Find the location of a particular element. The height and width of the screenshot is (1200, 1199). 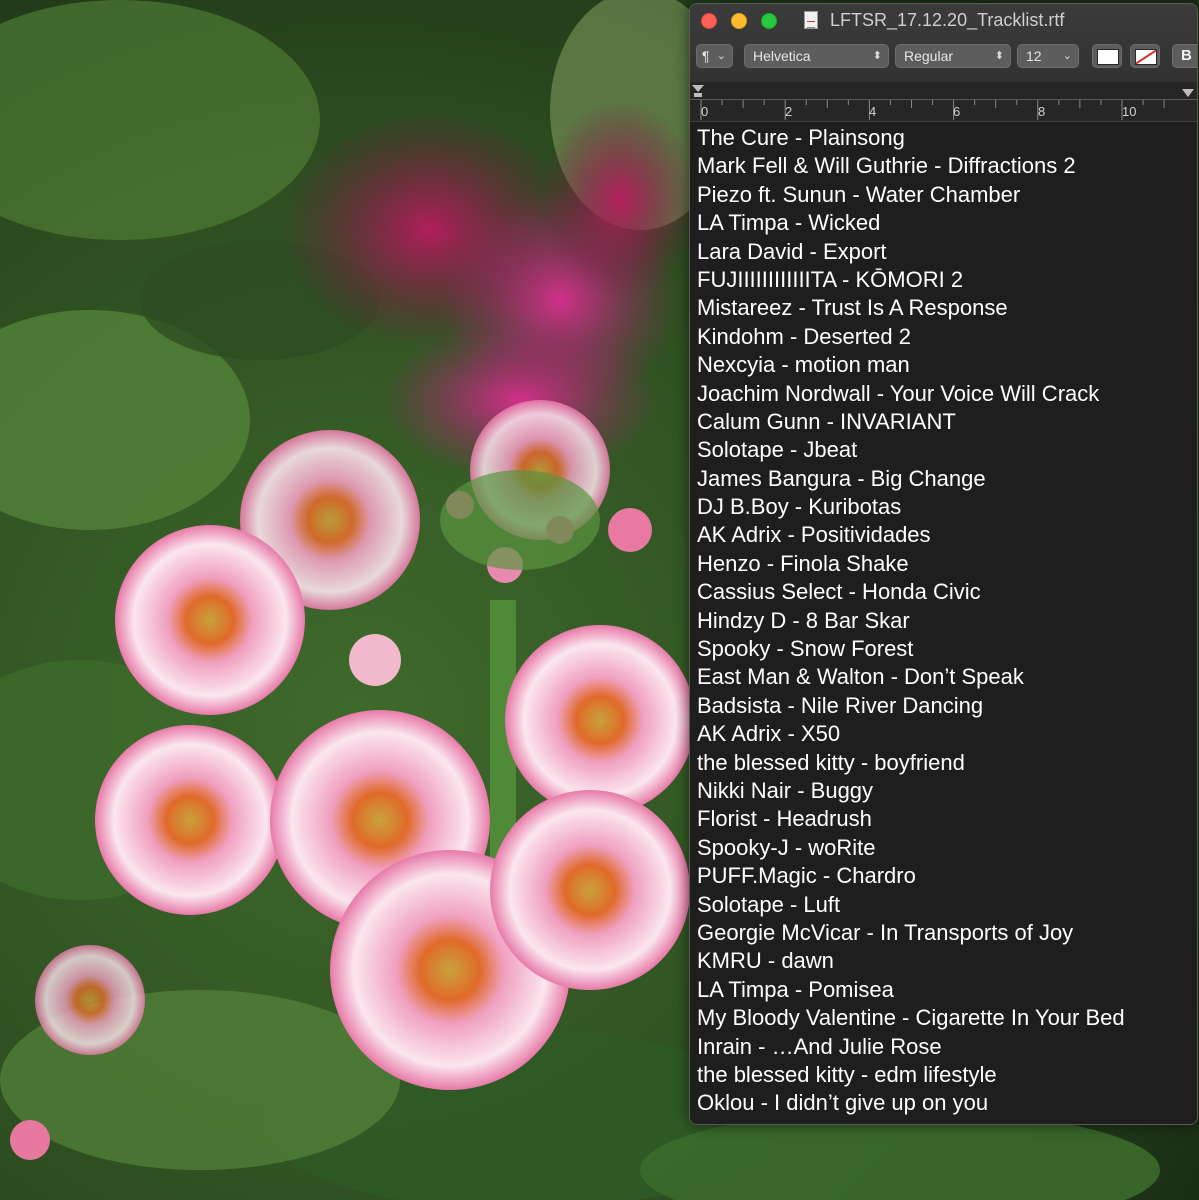

font-family-popup: Helvetica ⬍ is located at coordinates (816, 56).